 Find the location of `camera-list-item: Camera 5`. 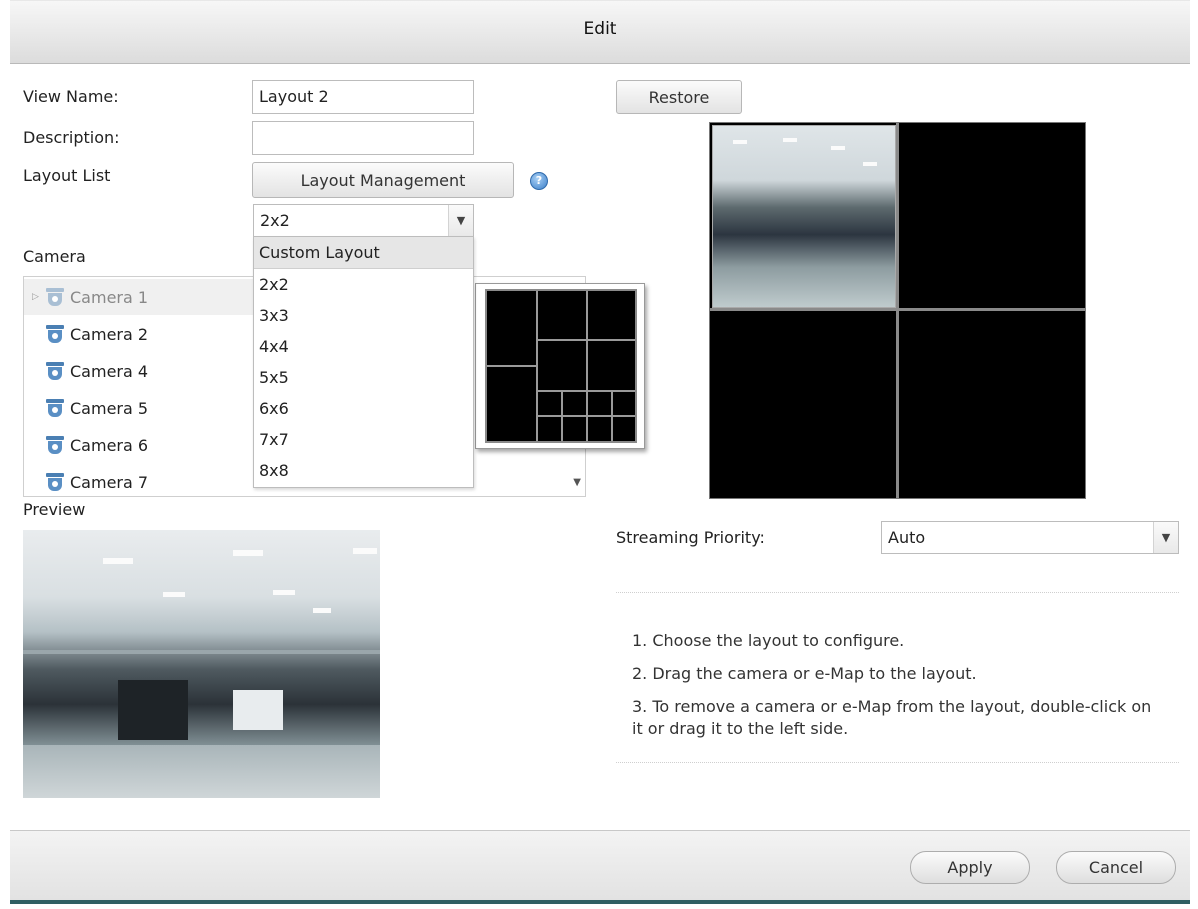

camera-list-item: Camera 5 is located at coordinates (139, 408).